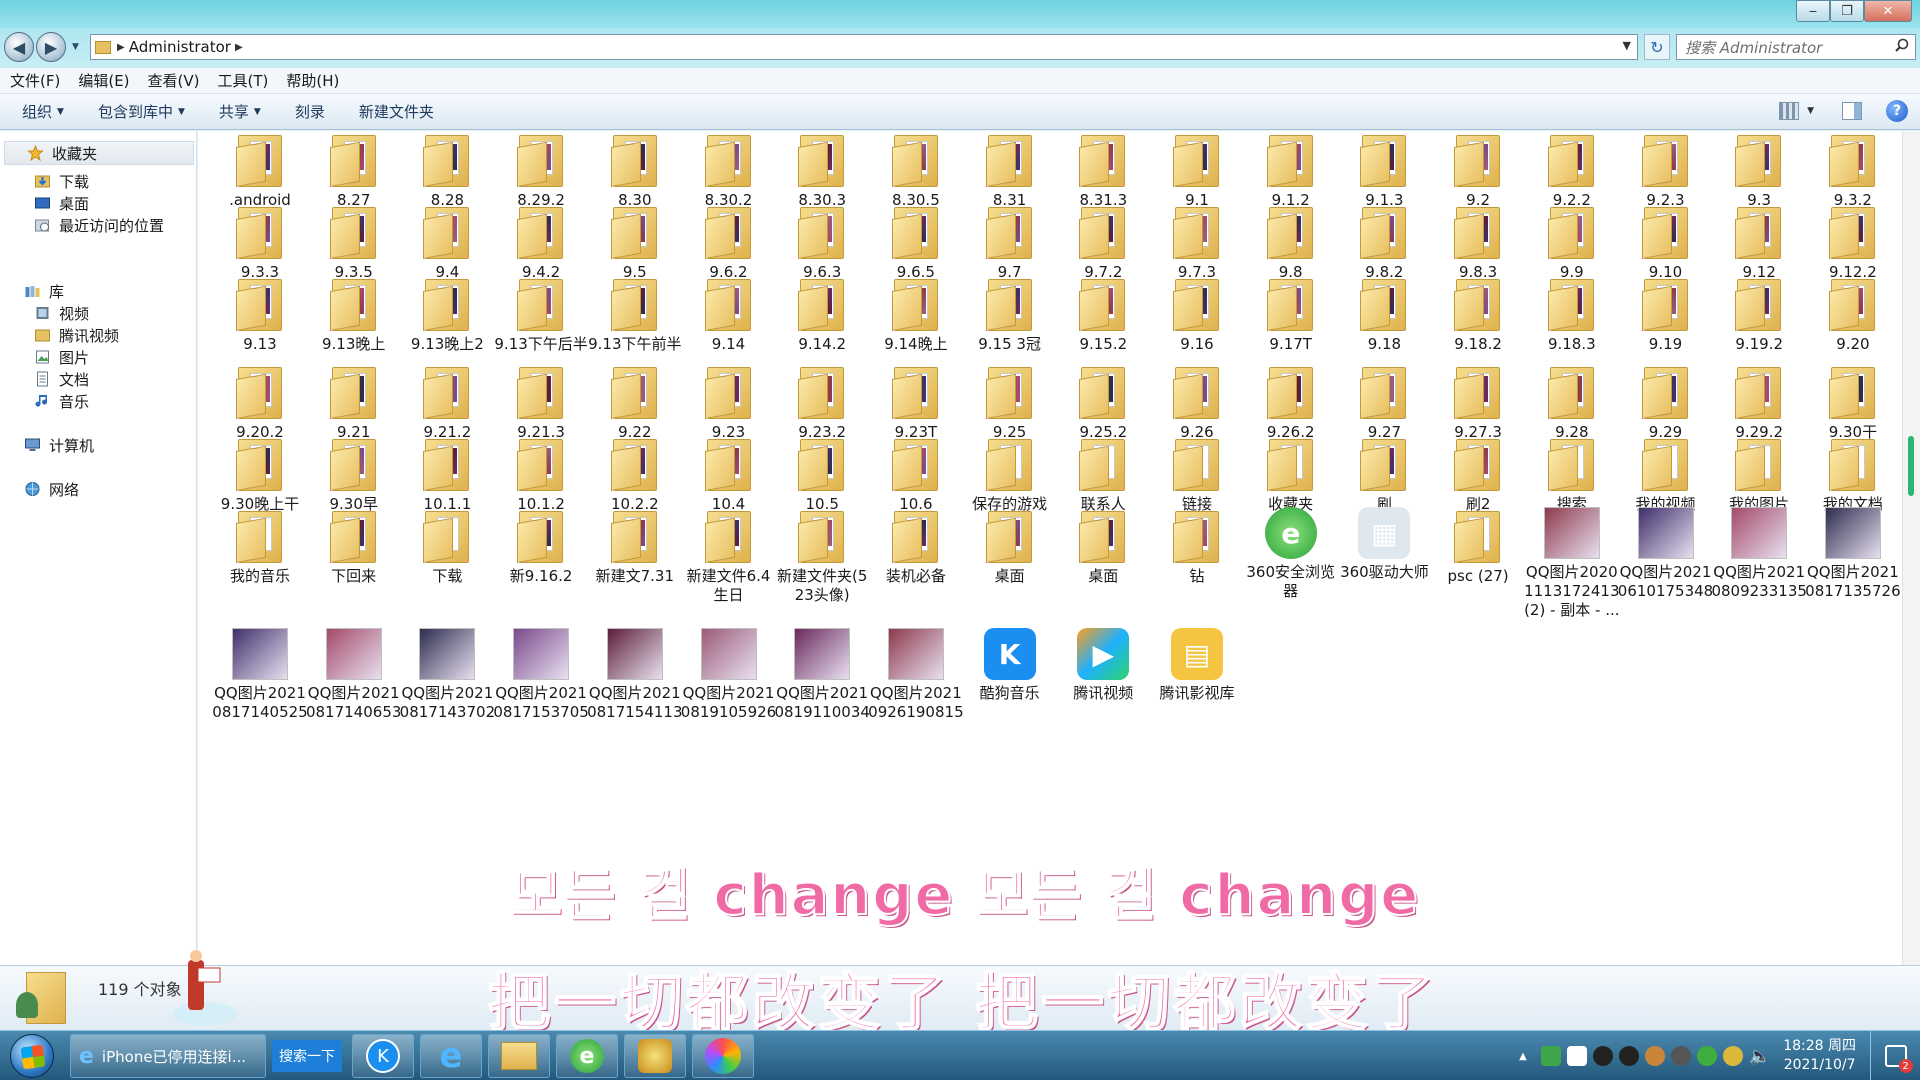 The width and height of the screenshot is (1920, 1080). Describe the element at coordinates (541, 474) in the screenshot. I see `file-item: 10.1.2` at that location.